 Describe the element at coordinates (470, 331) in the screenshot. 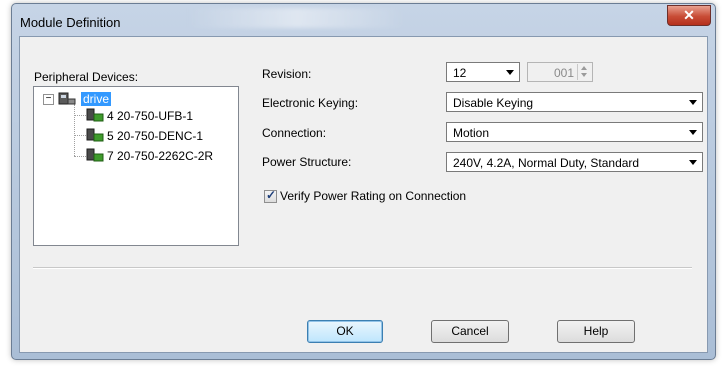

I see `cancel-button: Cancel` at that location.